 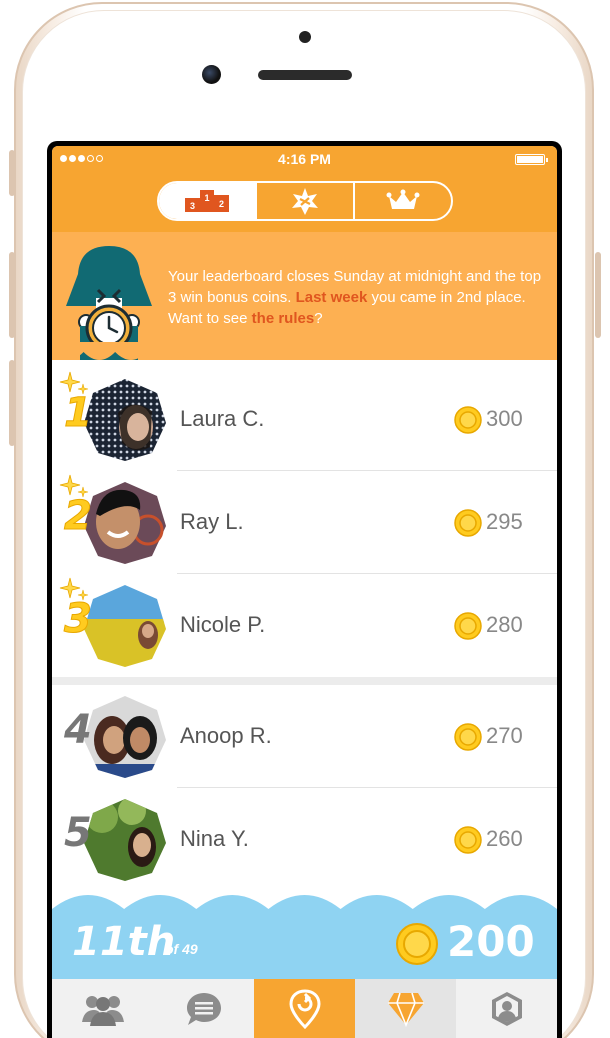 What do you see at coordinates (192, 206) in the screenshot?
I see `podium-third-label: 3` at bounding box center [192, 206].